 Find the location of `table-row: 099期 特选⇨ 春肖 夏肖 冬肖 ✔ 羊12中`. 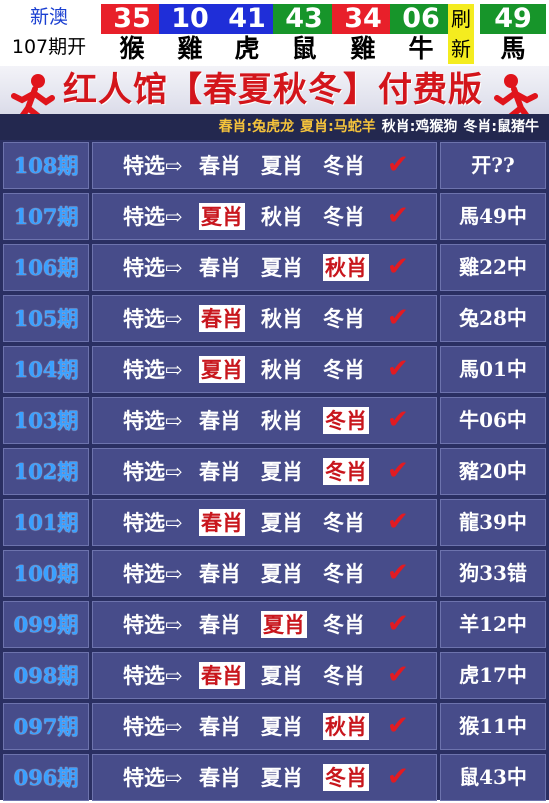

table-row: 099期 特选⇨ 春肖 夏肖 冬肖 ✔ 羊12中 is located at coordinates (274, 624).